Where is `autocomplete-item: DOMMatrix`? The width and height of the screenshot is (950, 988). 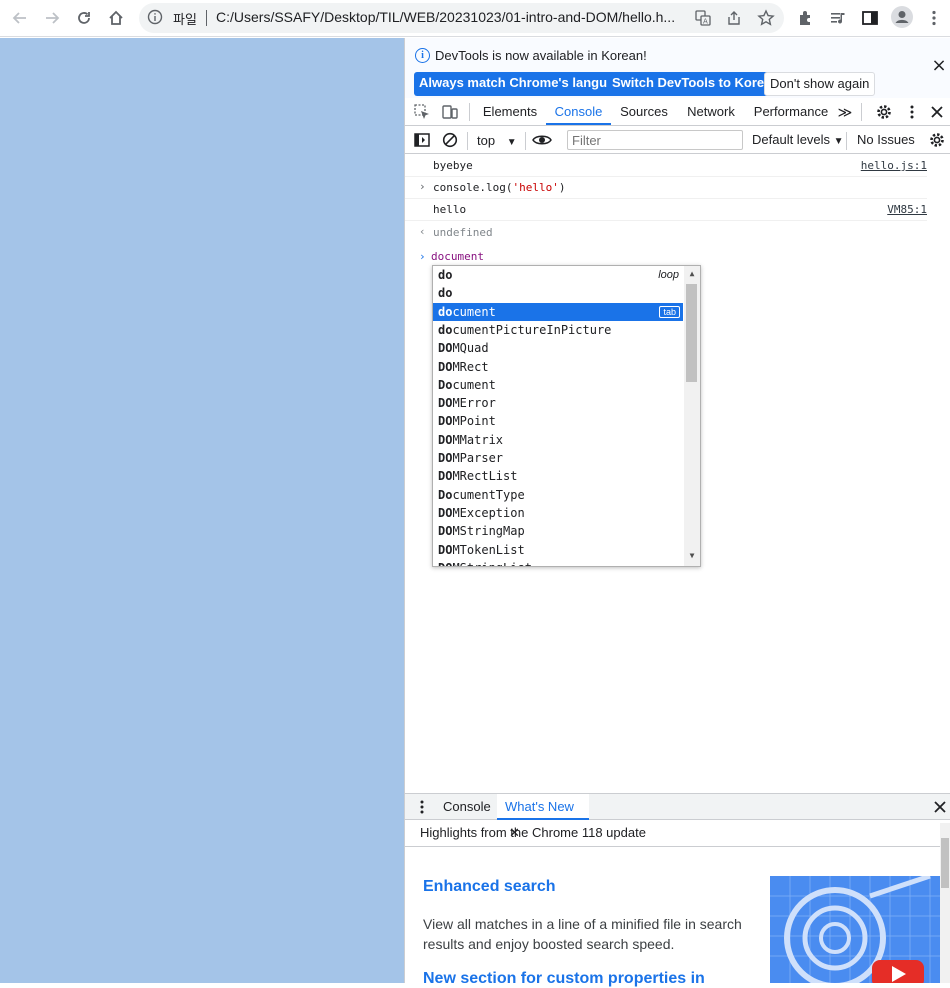 autocomplete-item: DOMMatrix is located at coordinates (558, 440).